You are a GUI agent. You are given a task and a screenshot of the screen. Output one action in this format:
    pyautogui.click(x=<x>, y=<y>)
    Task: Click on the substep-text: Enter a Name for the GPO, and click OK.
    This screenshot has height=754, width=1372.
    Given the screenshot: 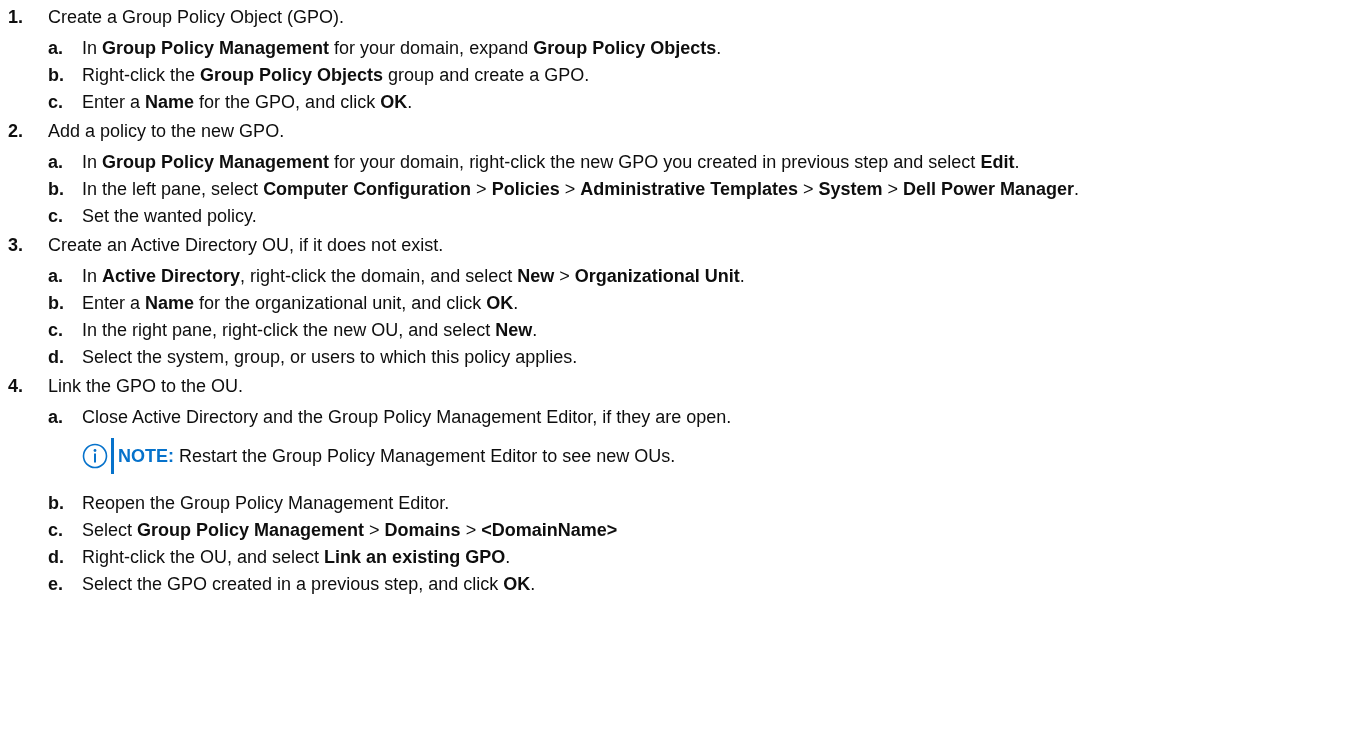 What is the action you would take?
    pyautogui.click(x=247, y=102)
    